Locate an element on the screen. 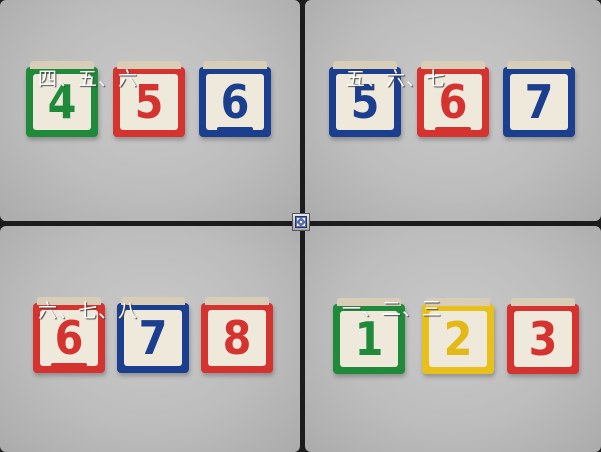 The width and height of the screenshot is (601, 452). number-block: 7 is located at coordinates (539, 99).